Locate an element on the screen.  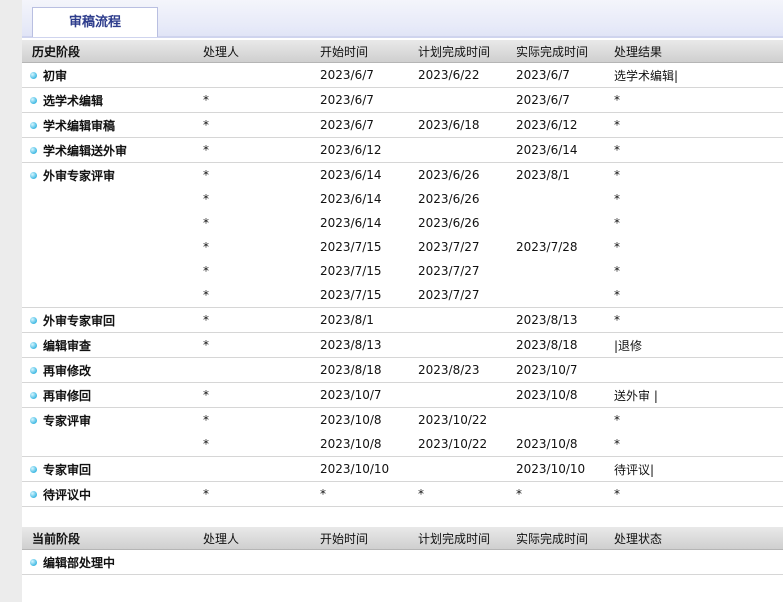
actual-time-cell: 2023/6/12 is located at coordinates (565, 125).